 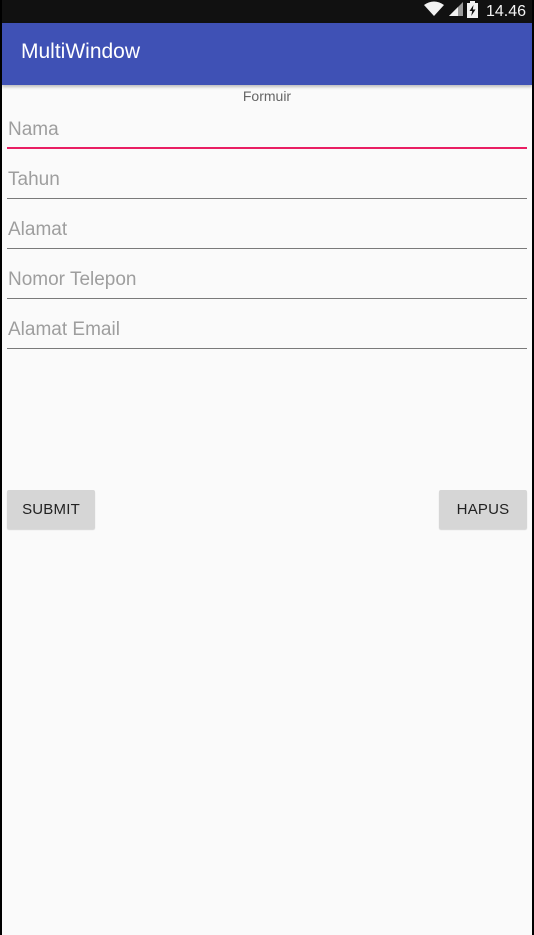 I want to click on alamat-underline, so click(x=267, y=248).